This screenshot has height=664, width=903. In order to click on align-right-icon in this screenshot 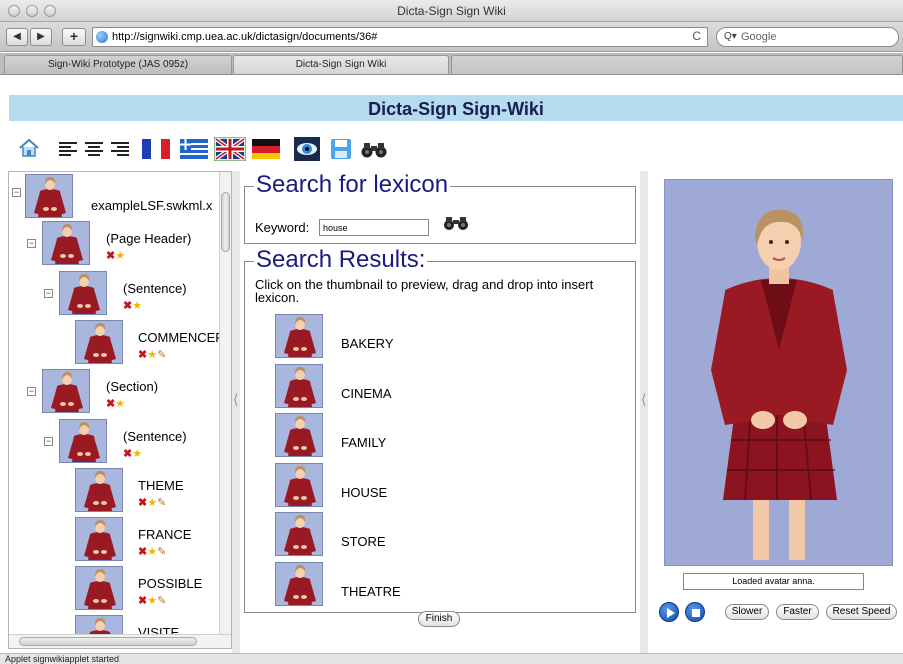, I will do `click(120, 150)`.